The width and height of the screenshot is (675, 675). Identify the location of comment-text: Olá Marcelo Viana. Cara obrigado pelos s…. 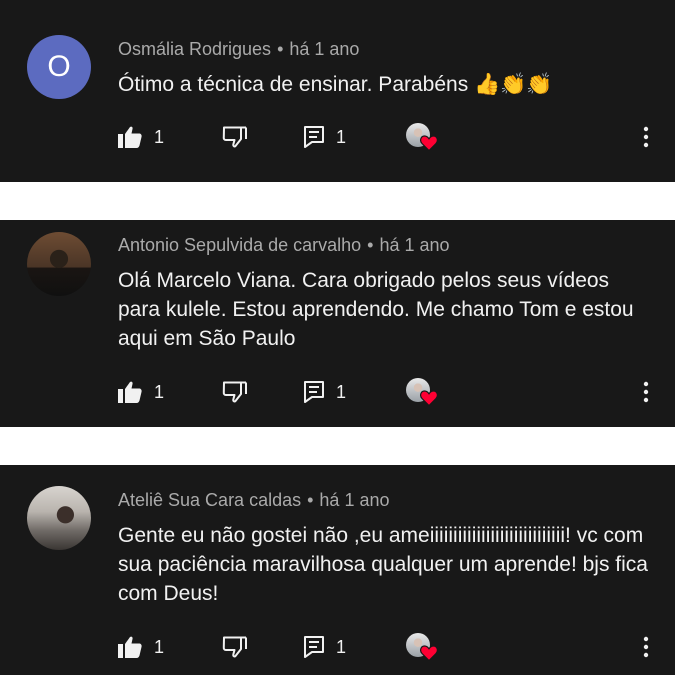
(376, 309).